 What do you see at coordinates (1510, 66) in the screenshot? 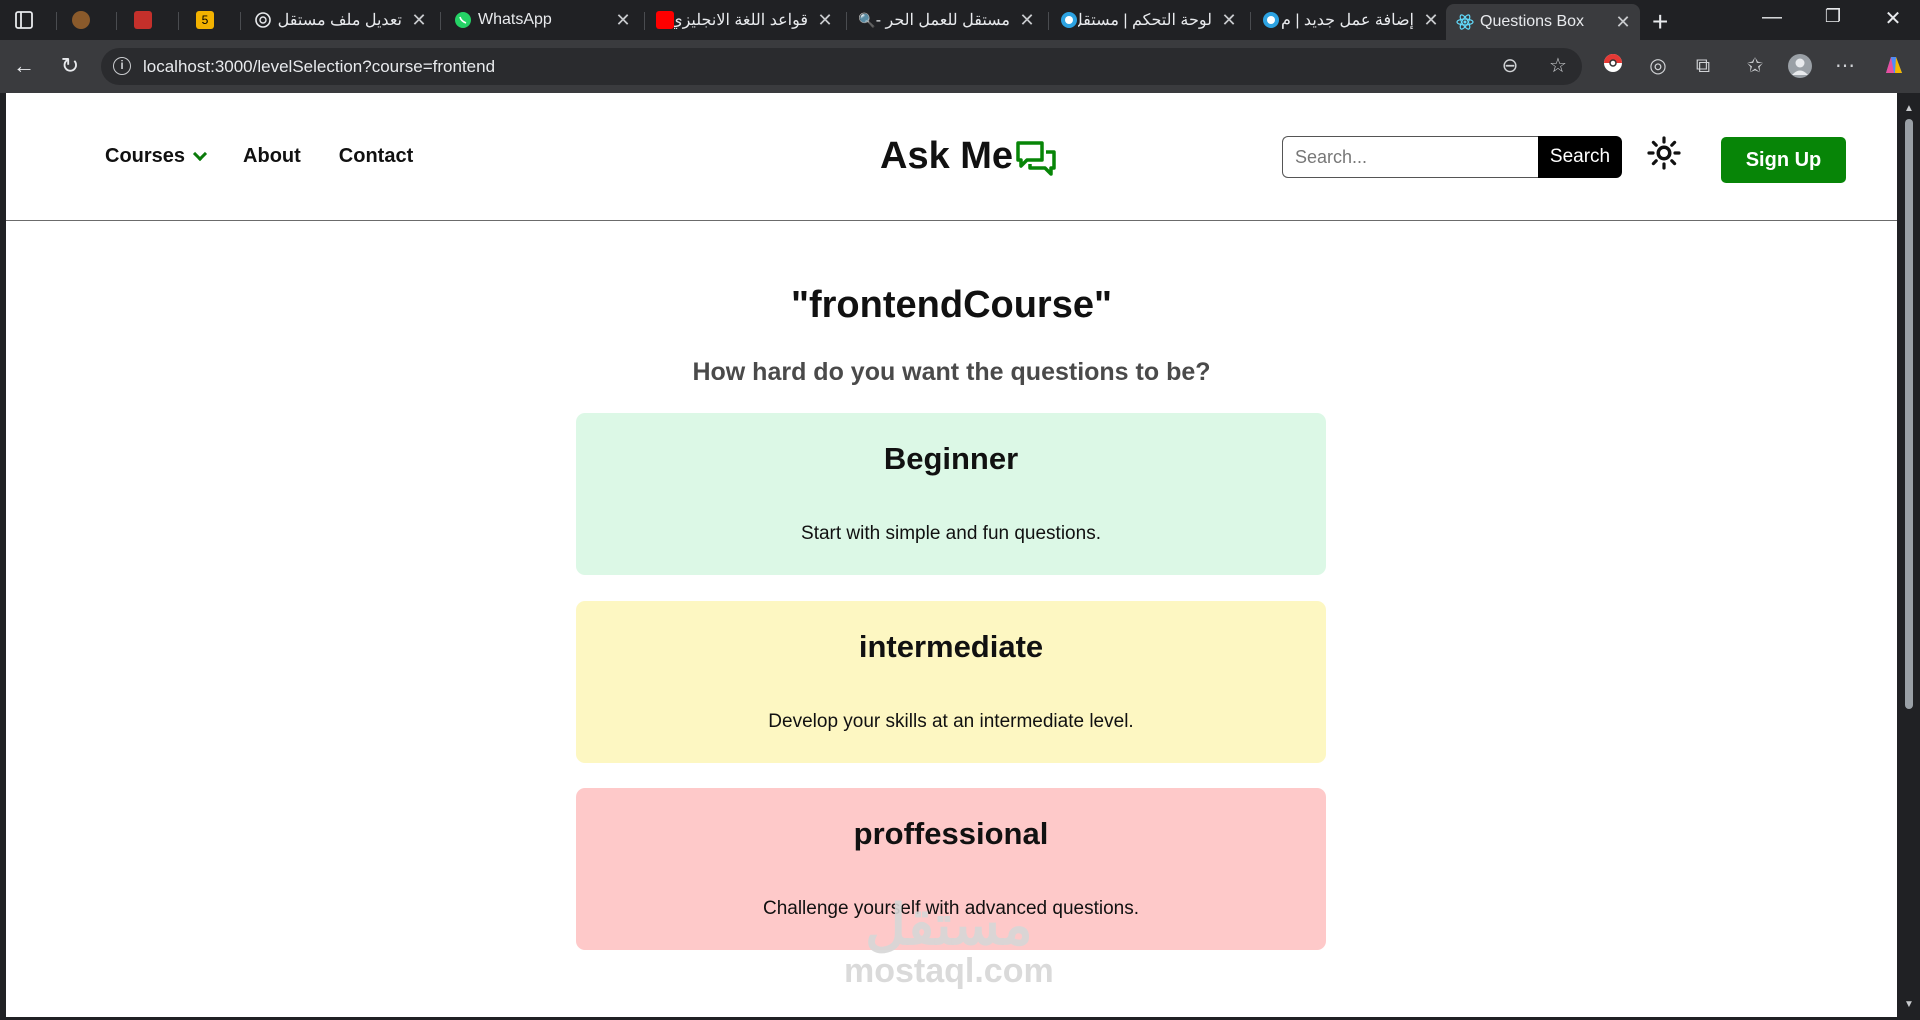
I see `reader-mode-icon: ⊖` at bounding box center [1510, 66].